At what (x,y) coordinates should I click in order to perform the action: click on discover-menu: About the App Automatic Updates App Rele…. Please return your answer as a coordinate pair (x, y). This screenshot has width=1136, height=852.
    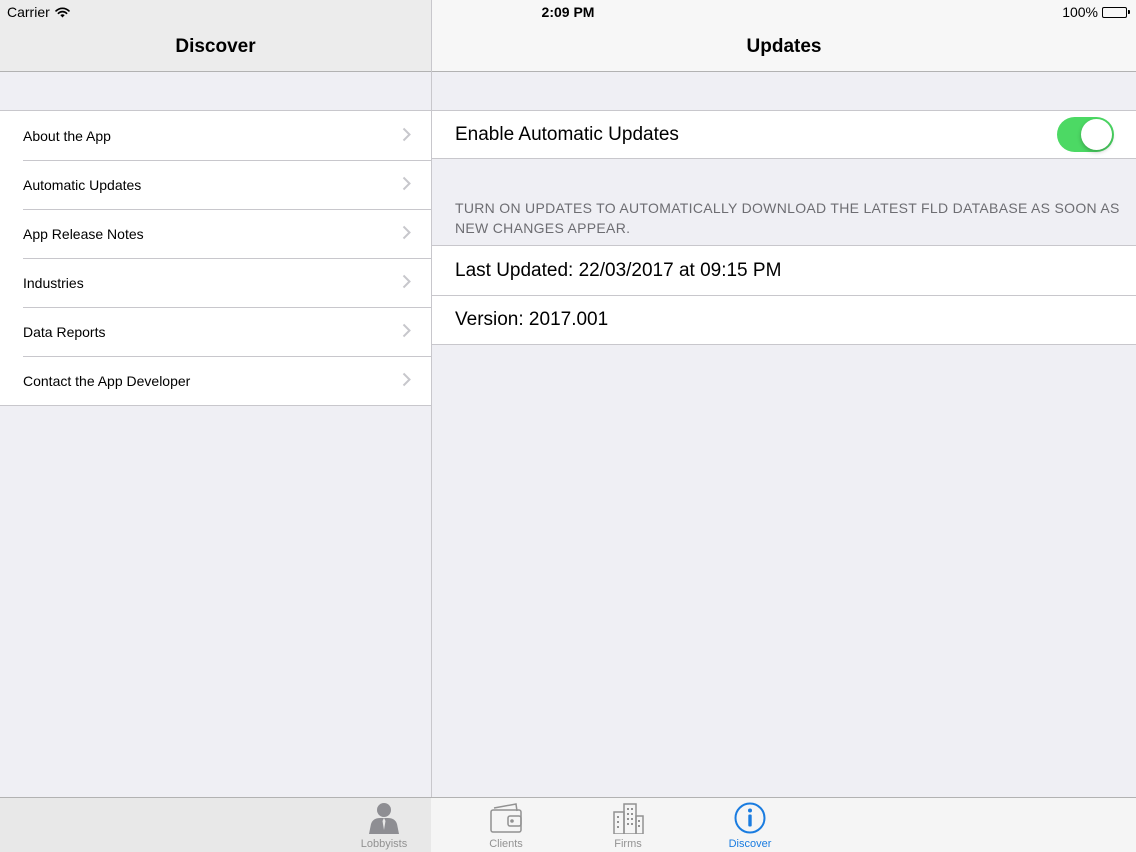
    Looking at the image, I should click on (215, 258).